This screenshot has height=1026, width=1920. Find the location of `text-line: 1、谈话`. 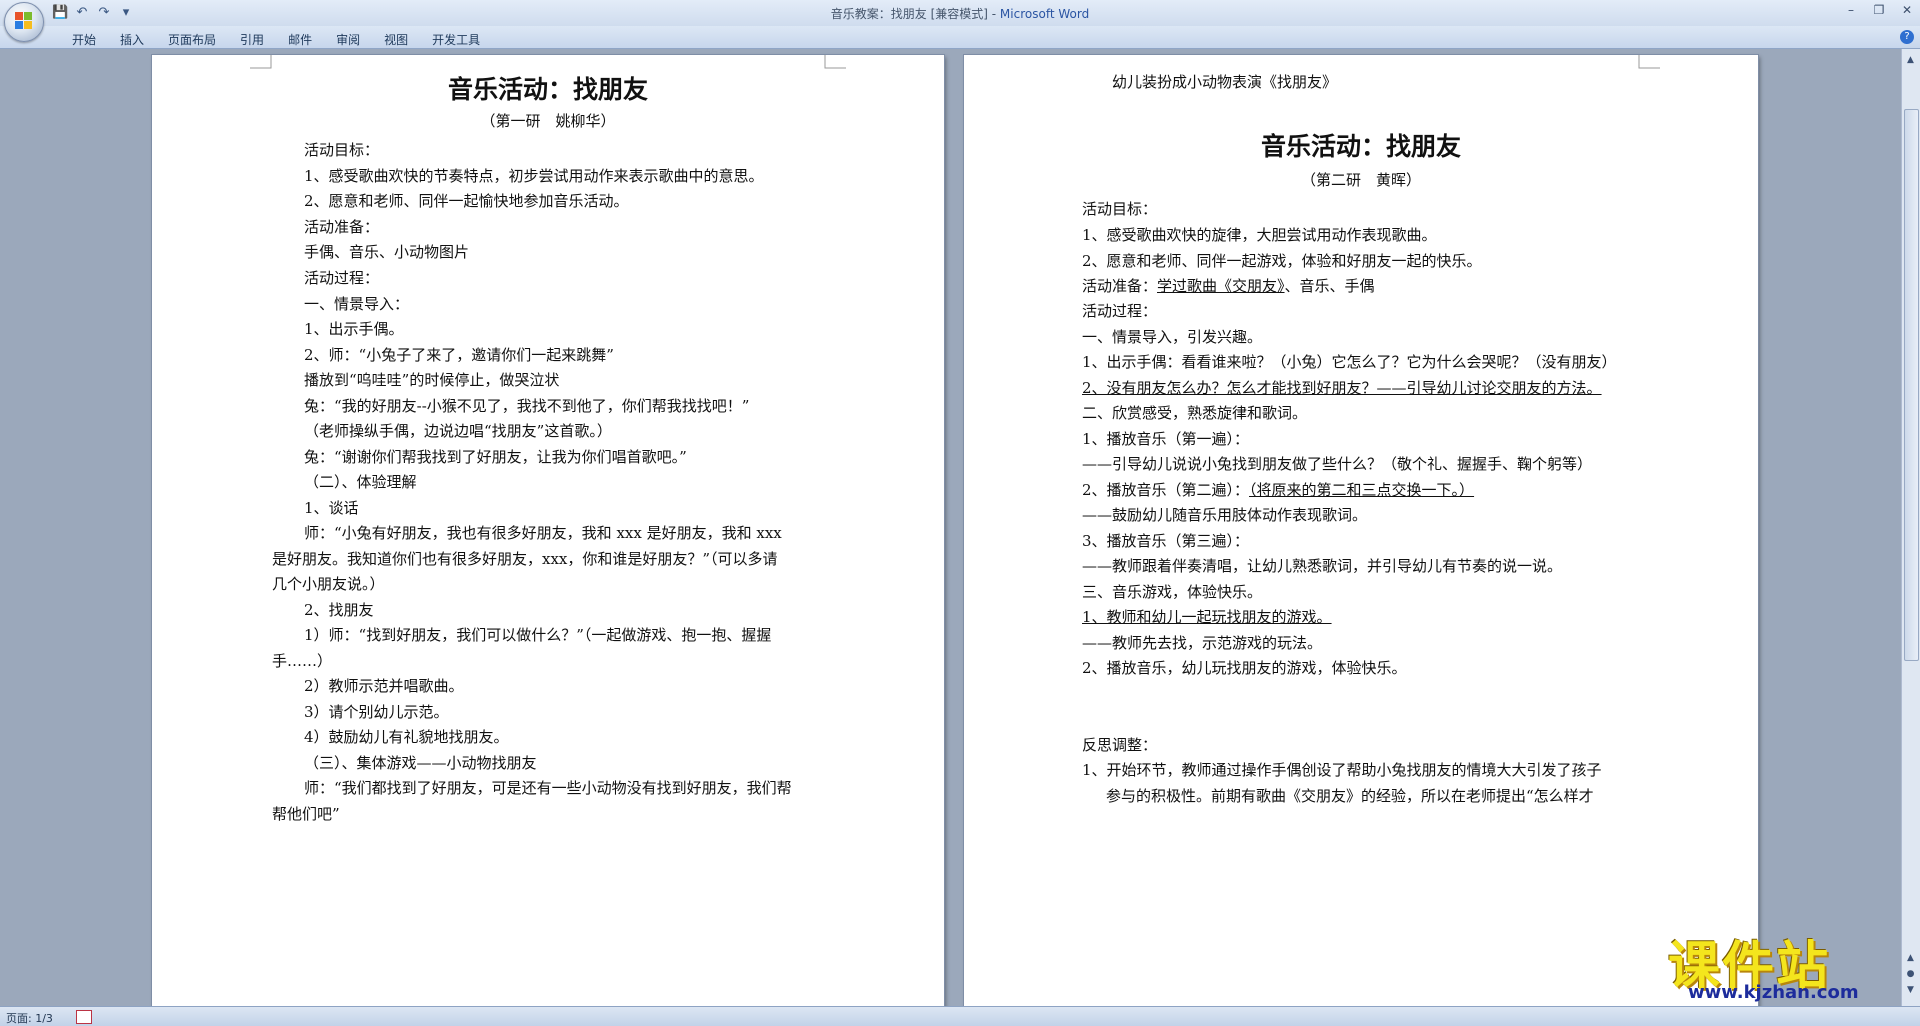

text-line: 1、谈话 is located at coordinates (331, 508).